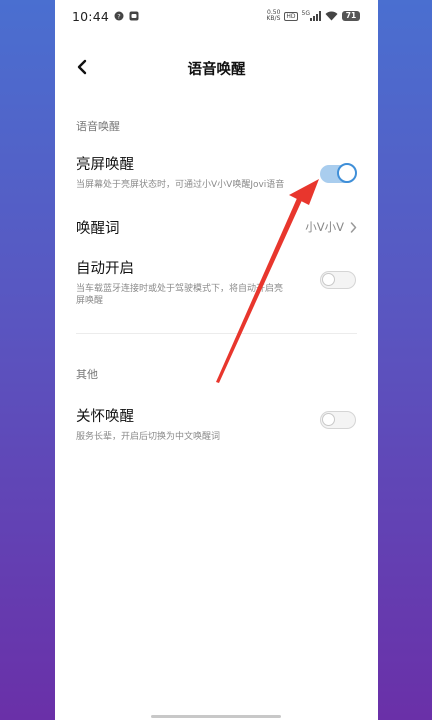  I want to click on screen-wake-row: 亮屏唤醒 当屏幕处于亮屏状态时，可通过小V小V唤醒Jovi语音, so click(216, 182).